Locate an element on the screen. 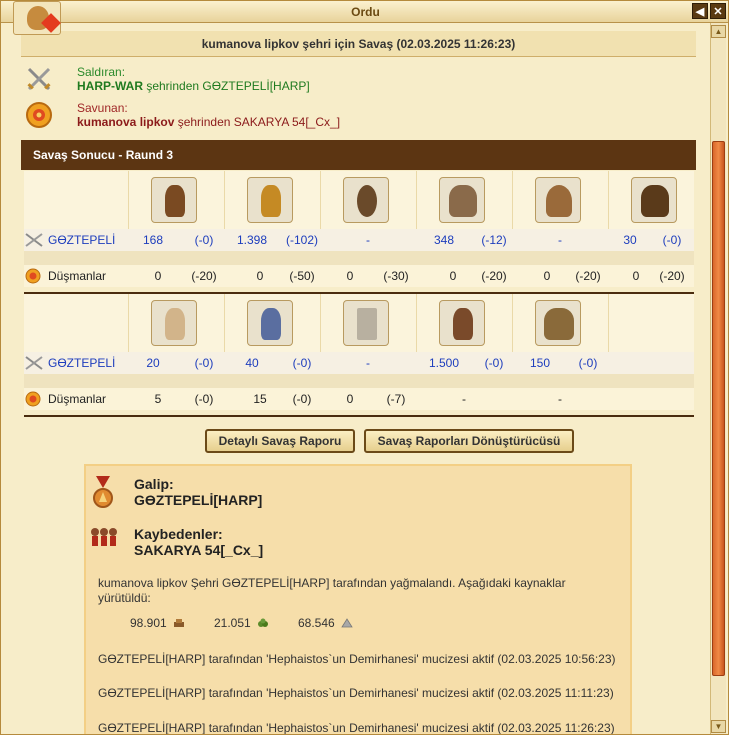 The height and width of the screenshot is (735, 729). attacker-line: HARP-WAR şehrinden GӨZTEPELİ[HARP] is located at coordinates (193, 86).